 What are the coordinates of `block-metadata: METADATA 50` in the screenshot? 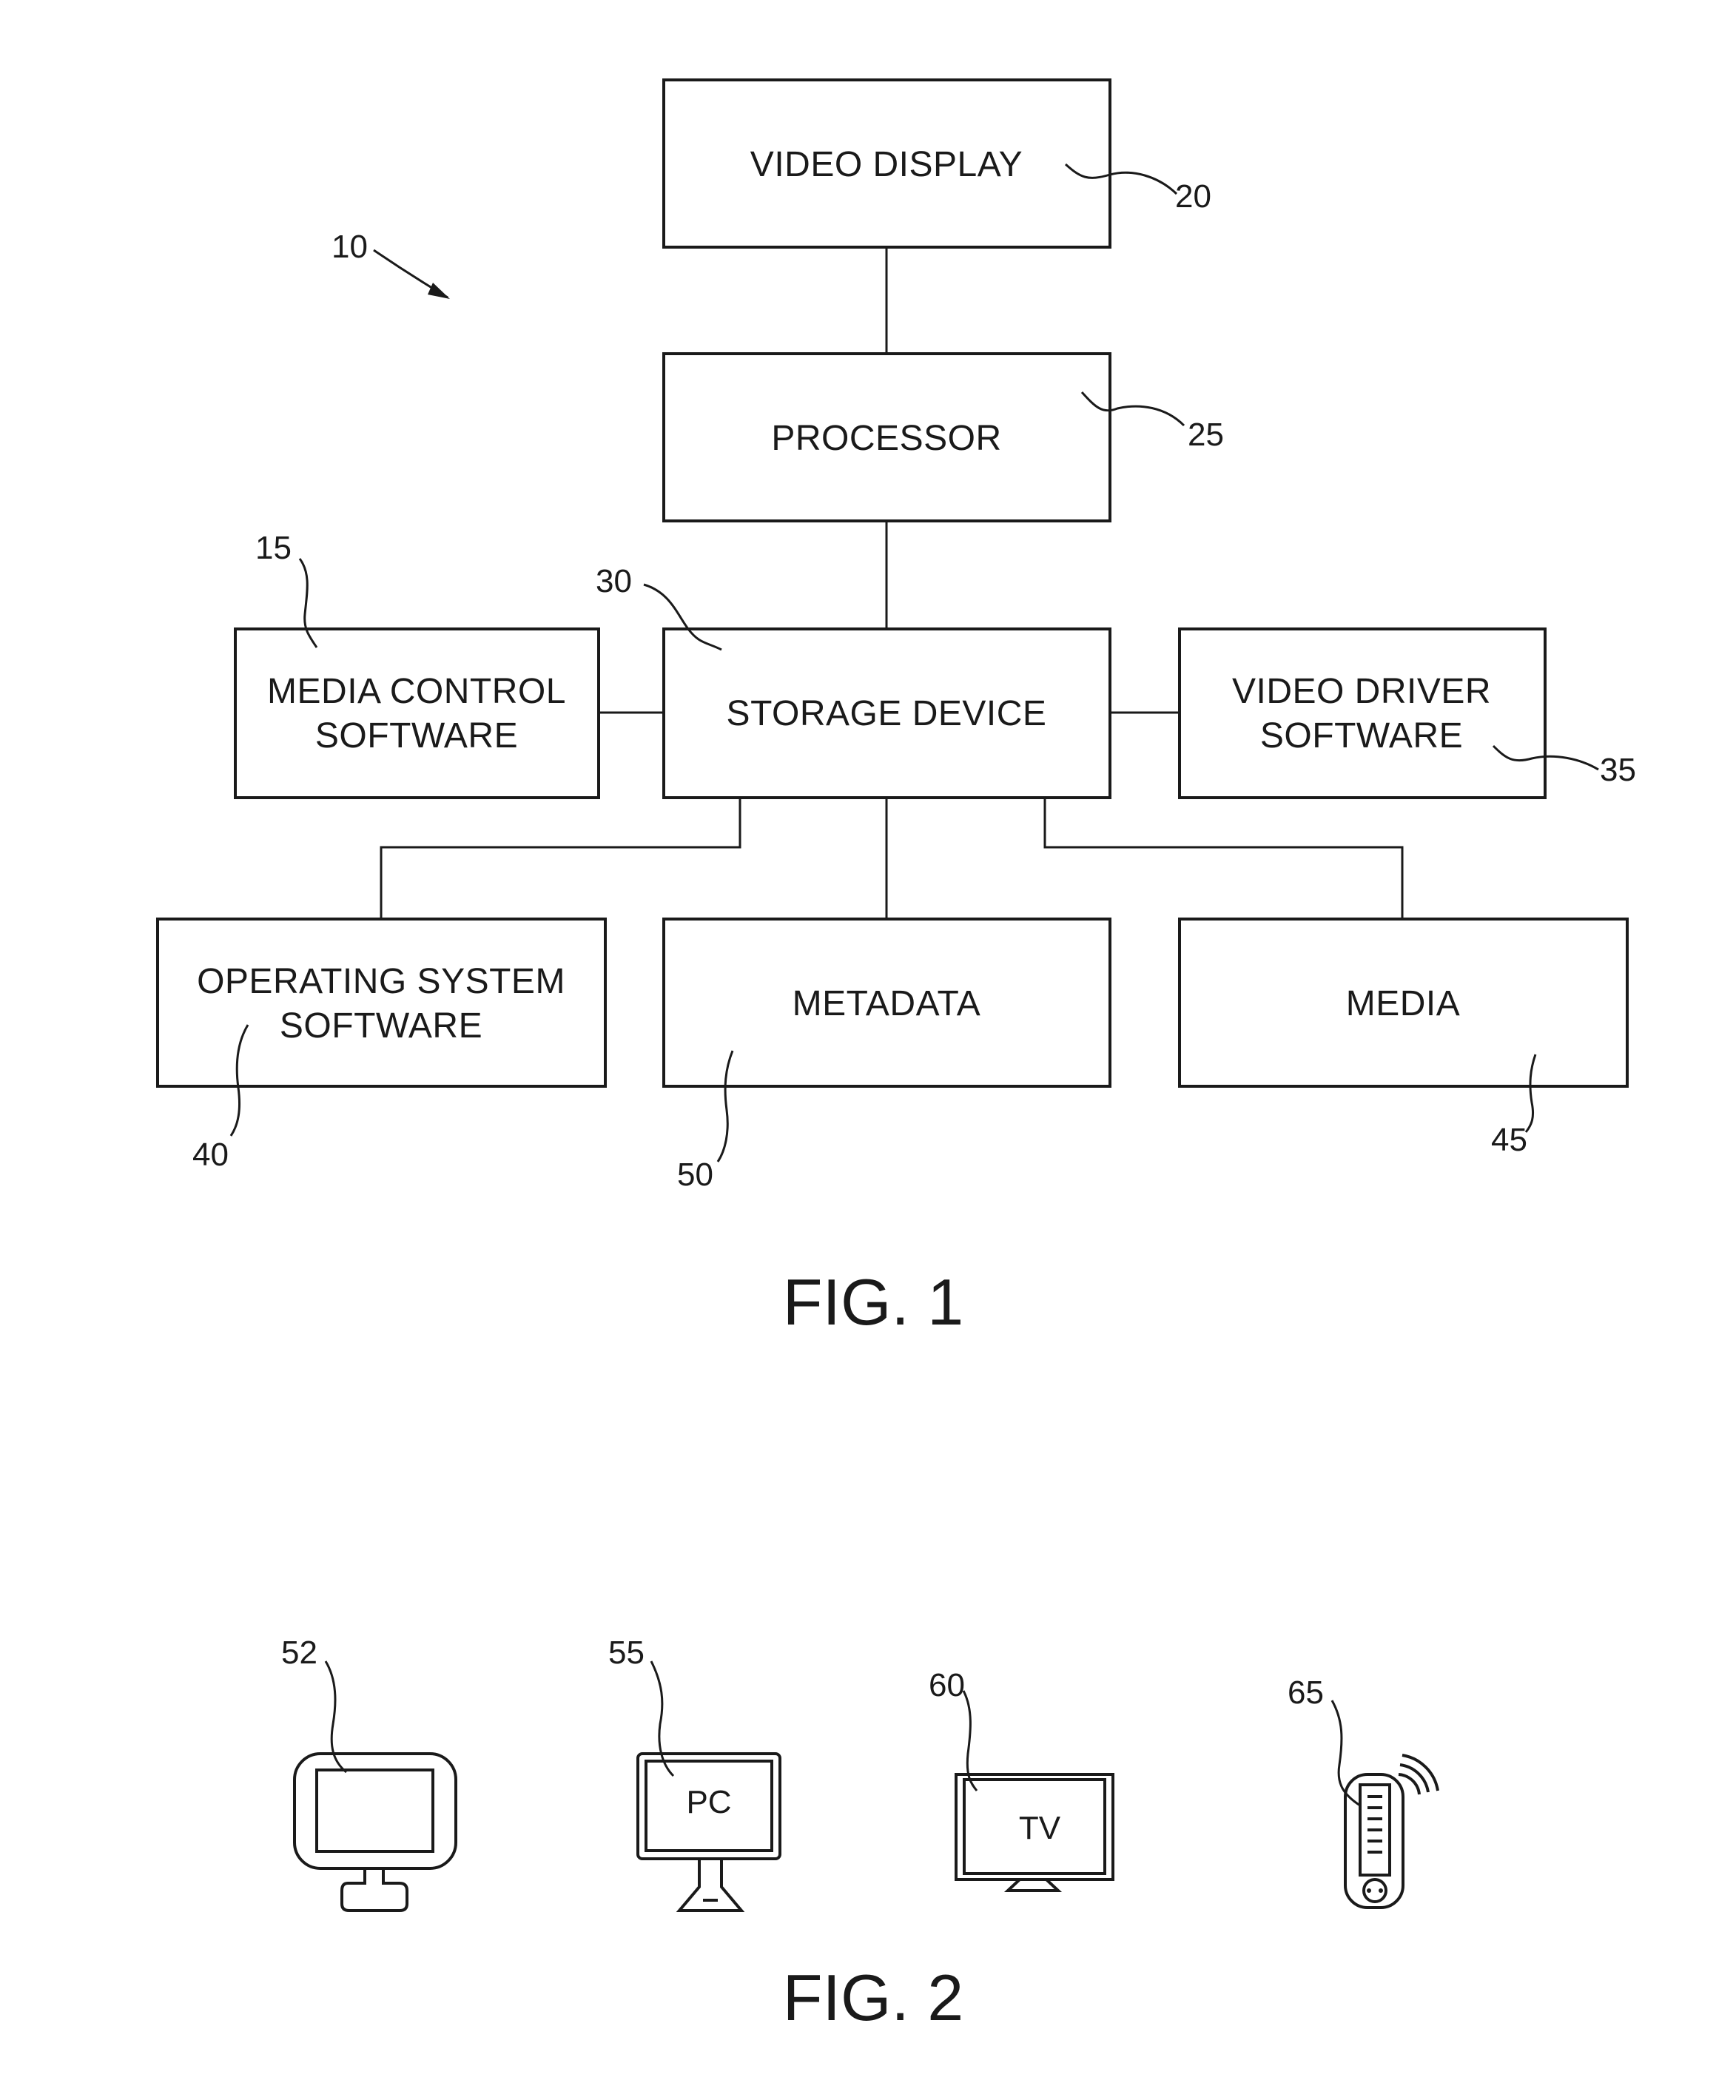 It's located at (886, 1055).